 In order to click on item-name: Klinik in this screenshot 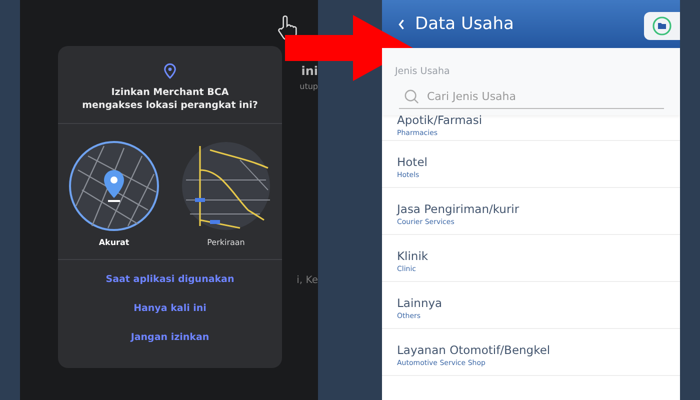, I will do `click(413, 256)`.